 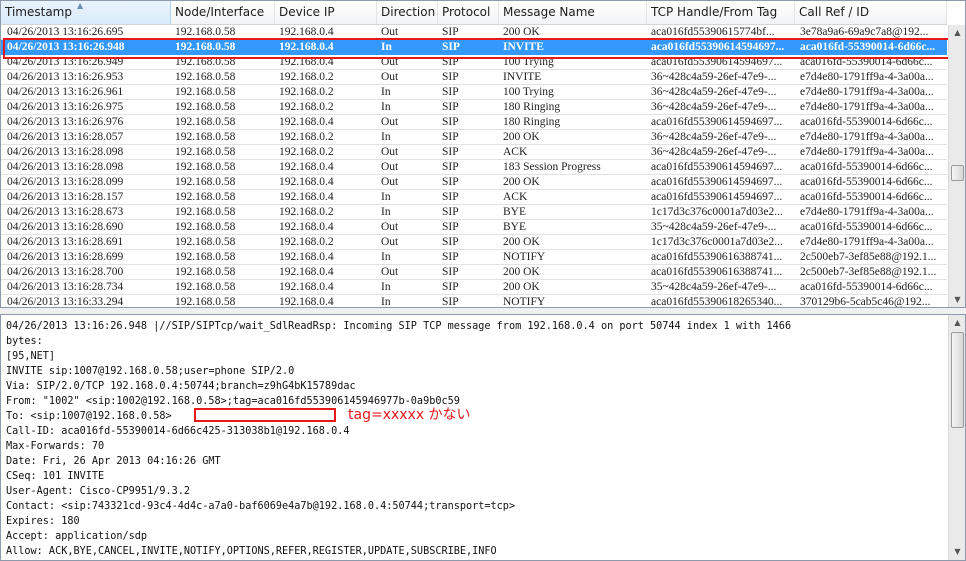 I want to click on detail-line: Expires: 180, so click(x=43, y=521).